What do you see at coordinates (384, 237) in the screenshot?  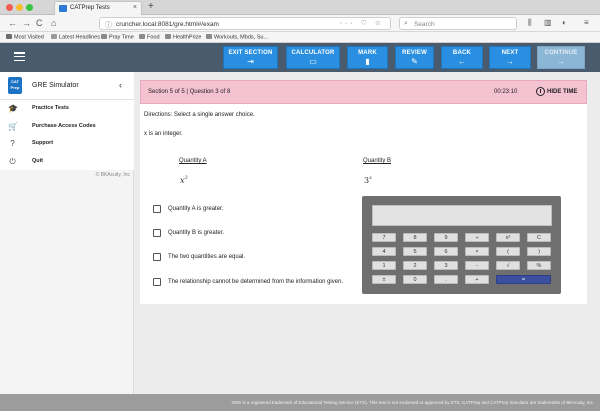 I see `calc-key-7: 7` at bounding box center [384, 237].